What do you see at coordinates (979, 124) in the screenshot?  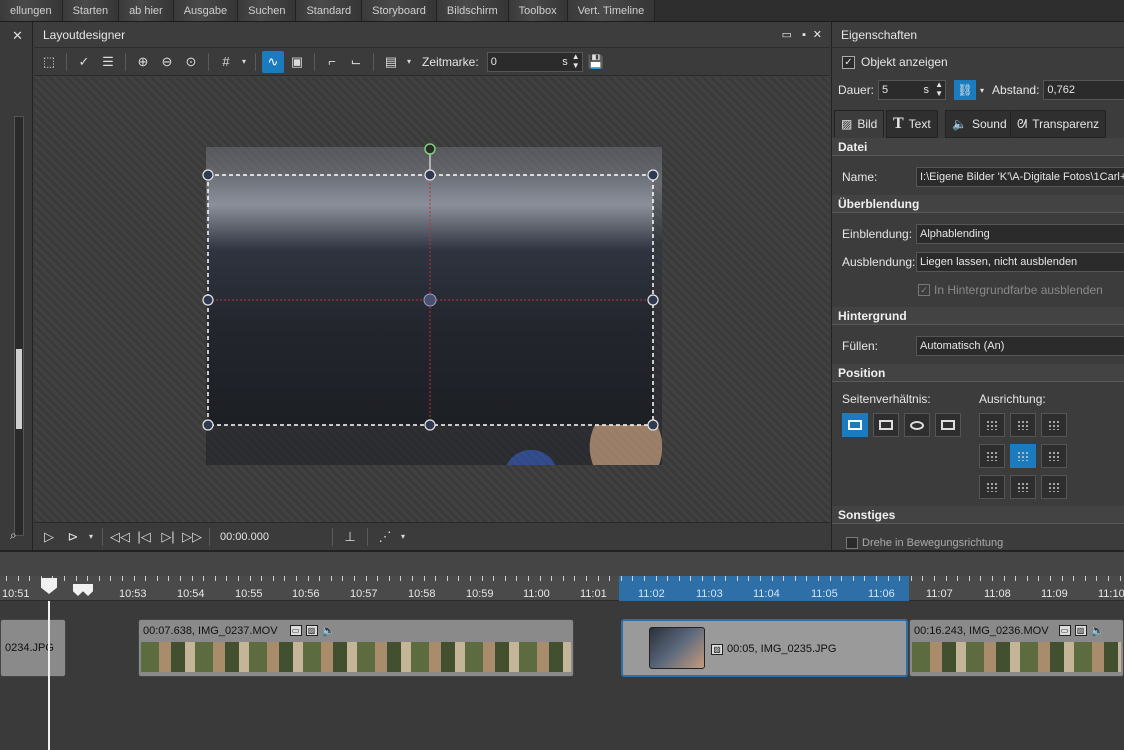 I see `tab-sound: 🔈 Sound` at bounding box center [979, 124].